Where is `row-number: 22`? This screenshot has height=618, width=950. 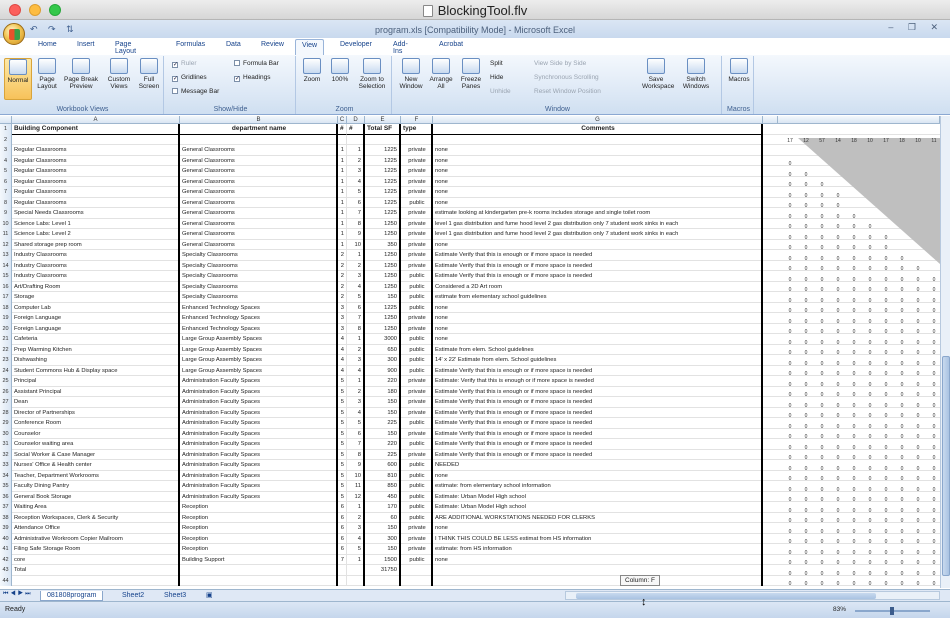 row-number: 22 is located at coordinates (6, 349).